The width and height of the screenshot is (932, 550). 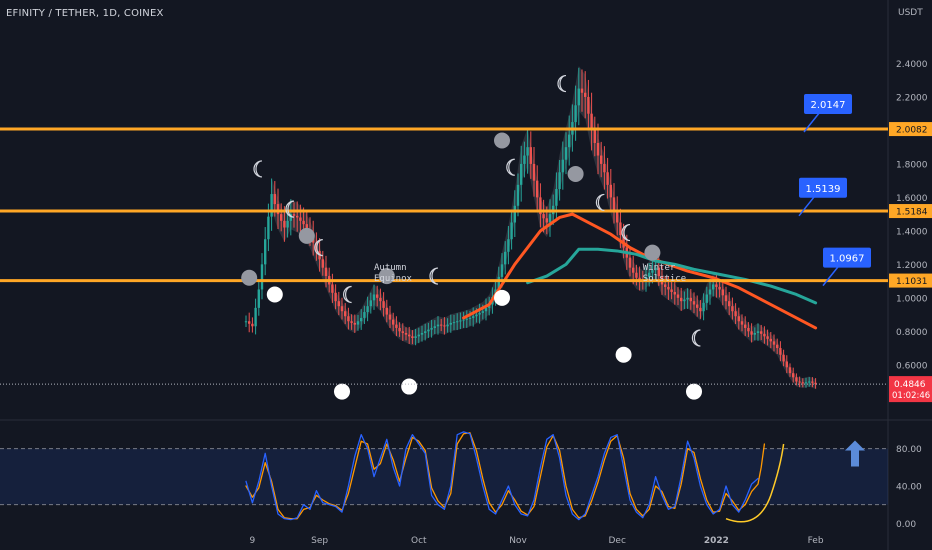 I want to click on season-label-subtitle: Solstice, so click(x=664, y=279).